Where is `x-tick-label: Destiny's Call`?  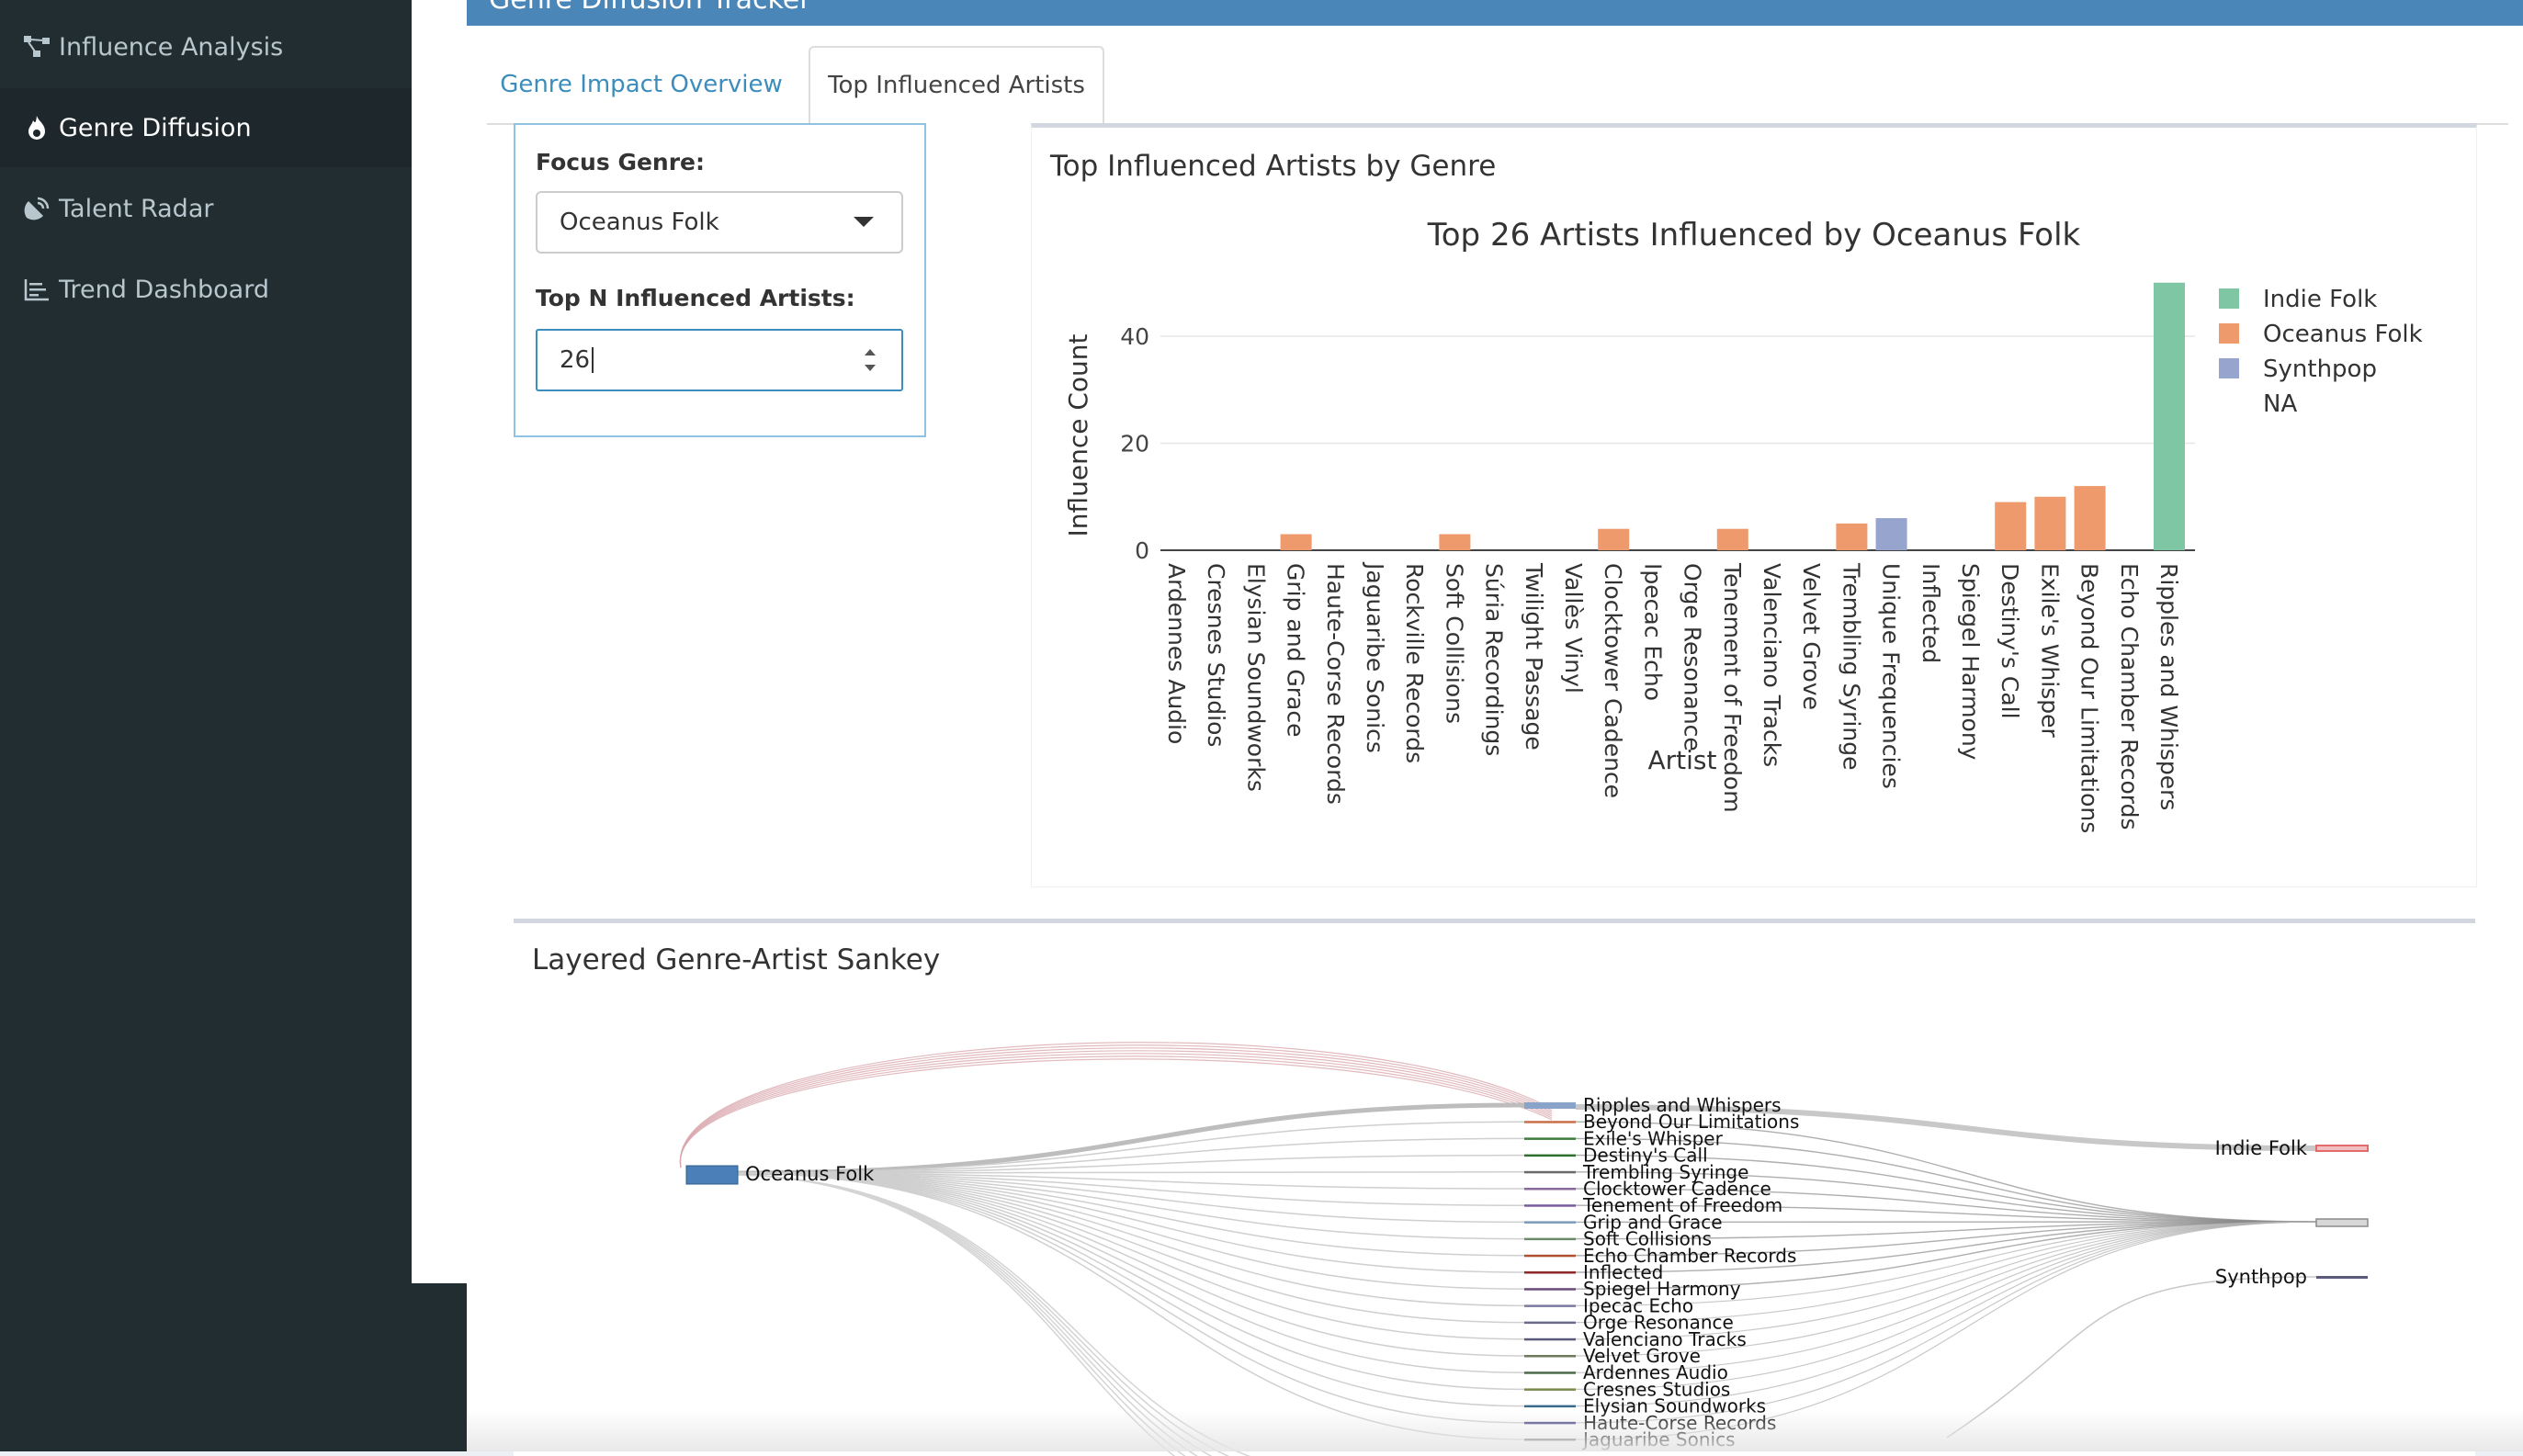 x-tick-label: Destiny's Call is located at coordinates (2010, 641).